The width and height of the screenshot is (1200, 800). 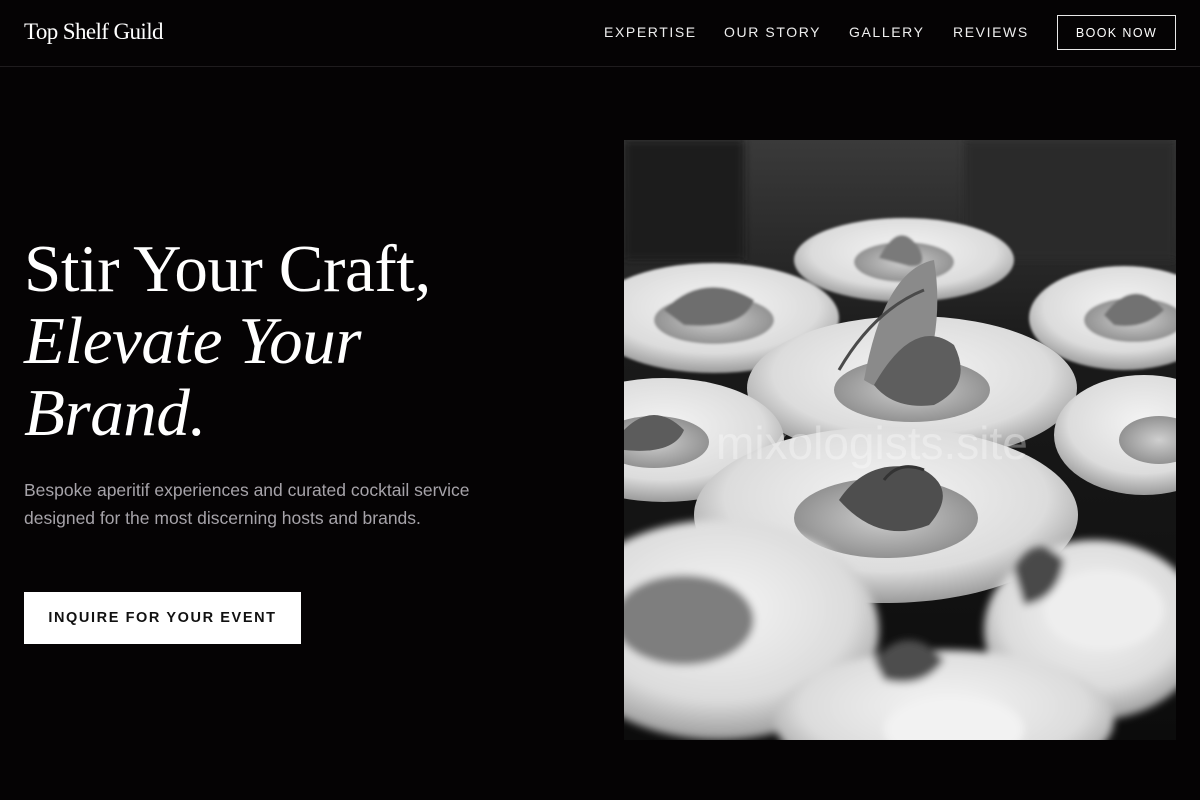 I want to click on brand-logo: Top Shelf Guild, so click(x=93, y=32).